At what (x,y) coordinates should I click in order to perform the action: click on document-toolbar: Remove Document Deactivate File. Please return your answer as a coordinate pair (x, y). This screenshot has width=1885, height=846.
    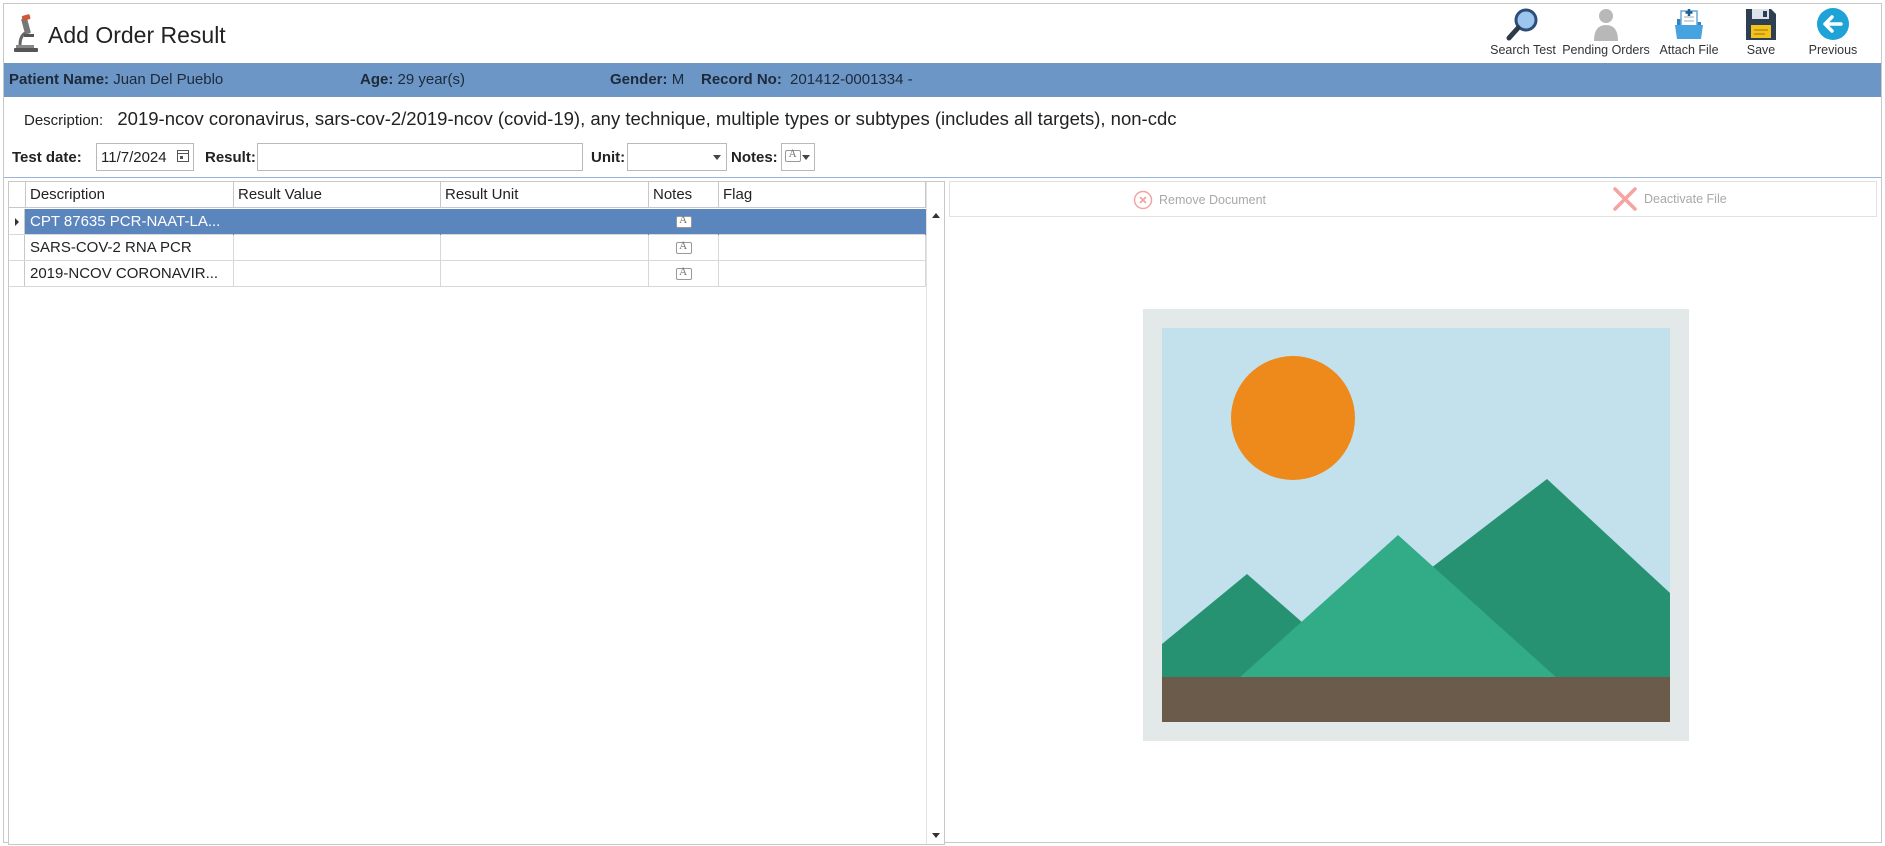
    Looking at the image, I should click on (1413, 199).